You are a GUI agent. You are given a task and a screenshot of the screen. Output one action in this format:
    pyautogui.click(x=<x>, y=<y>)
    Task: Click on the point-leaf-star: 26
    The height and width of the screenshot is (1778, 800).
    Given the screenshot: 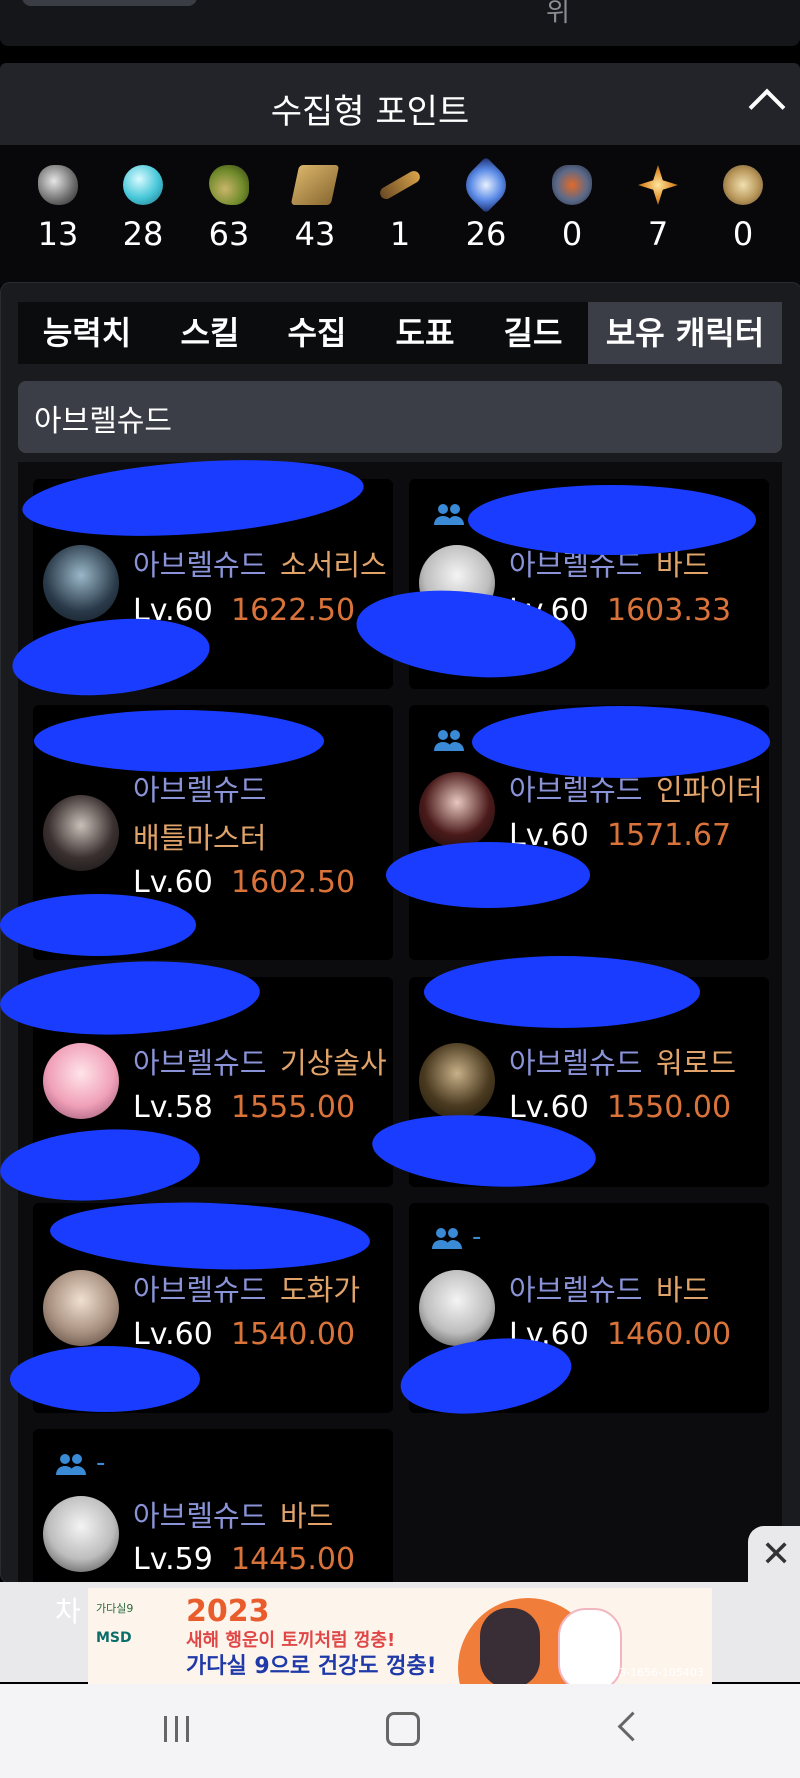 What is the action you would take?
    pyautogui.click(x=486, y=204)
    